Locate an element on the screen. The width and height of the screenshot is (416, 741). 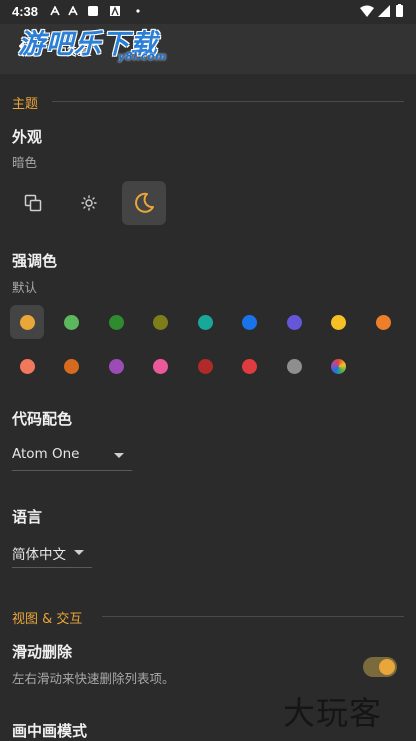
watermark-logo: 游吧乐下载 y8l.com is located at coordinates (103, 45).